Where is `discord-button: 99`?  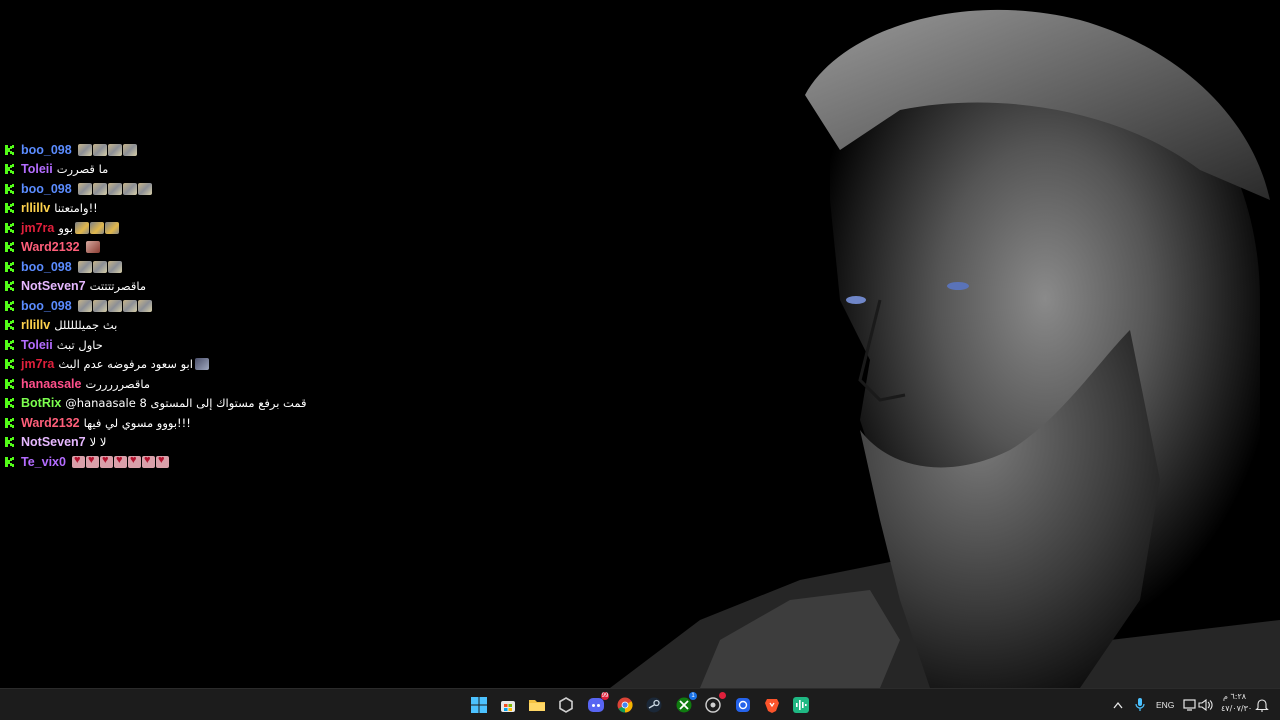 discord-button: 99 is located at coordinates (597, 703).